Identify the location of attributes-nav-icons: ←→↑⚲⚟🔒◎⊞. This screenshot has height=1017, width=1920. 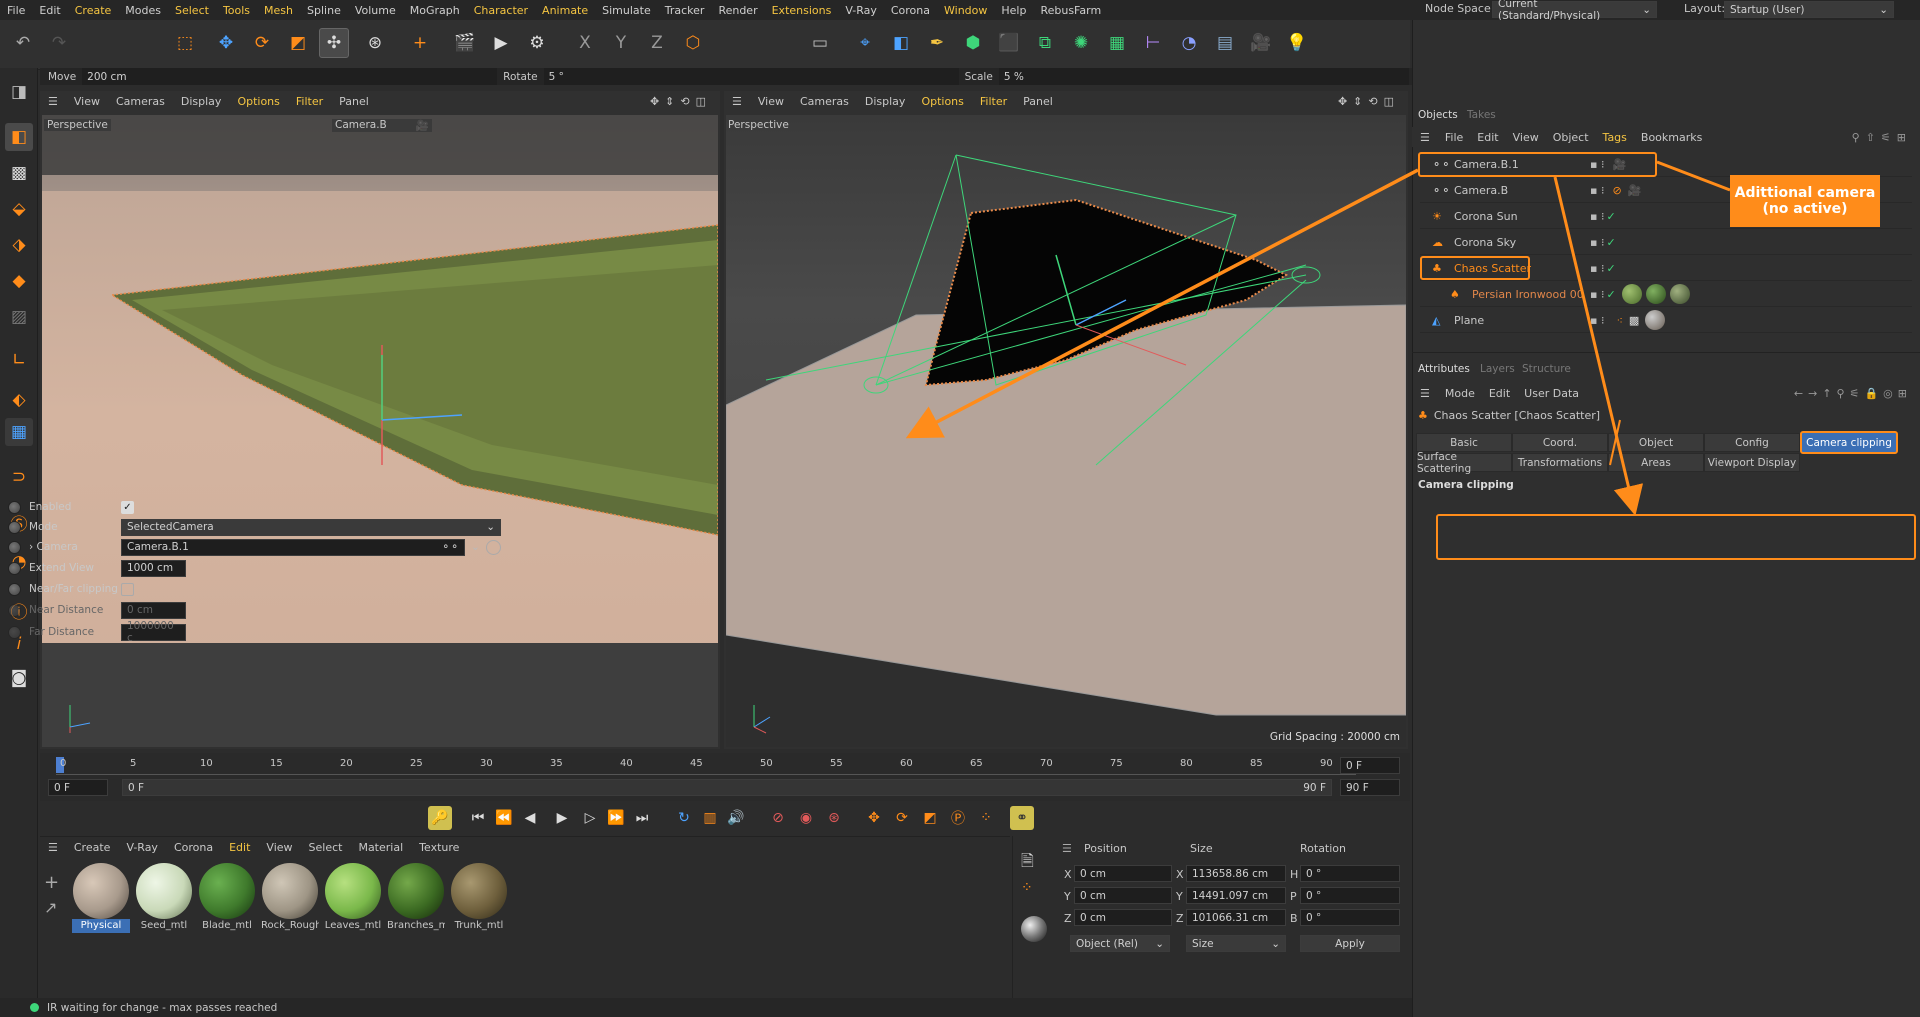
(1857, 393).